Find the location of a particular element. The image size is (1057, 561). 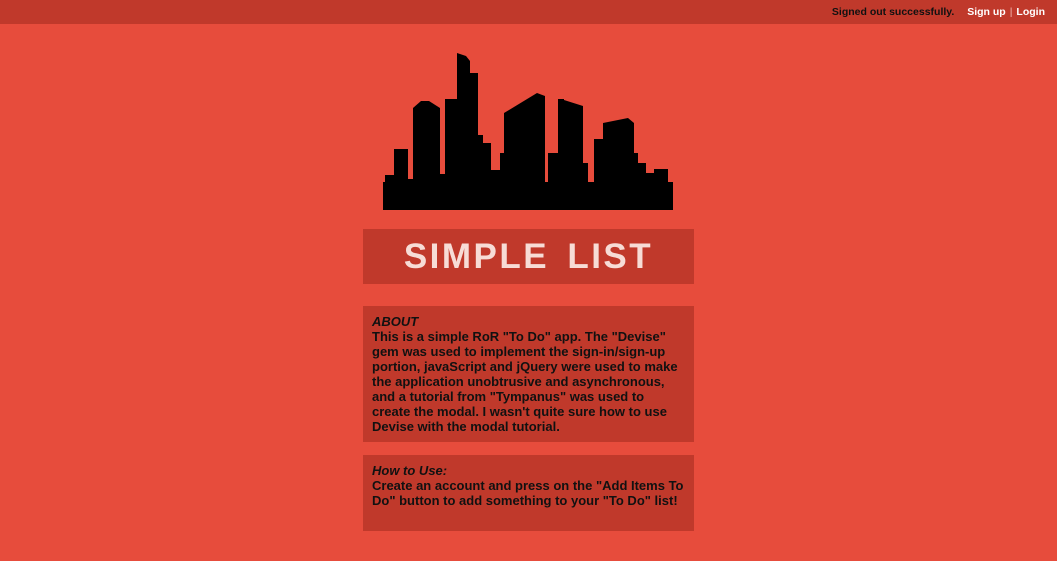

login-link: Login is located at coordinates (1030, 12).